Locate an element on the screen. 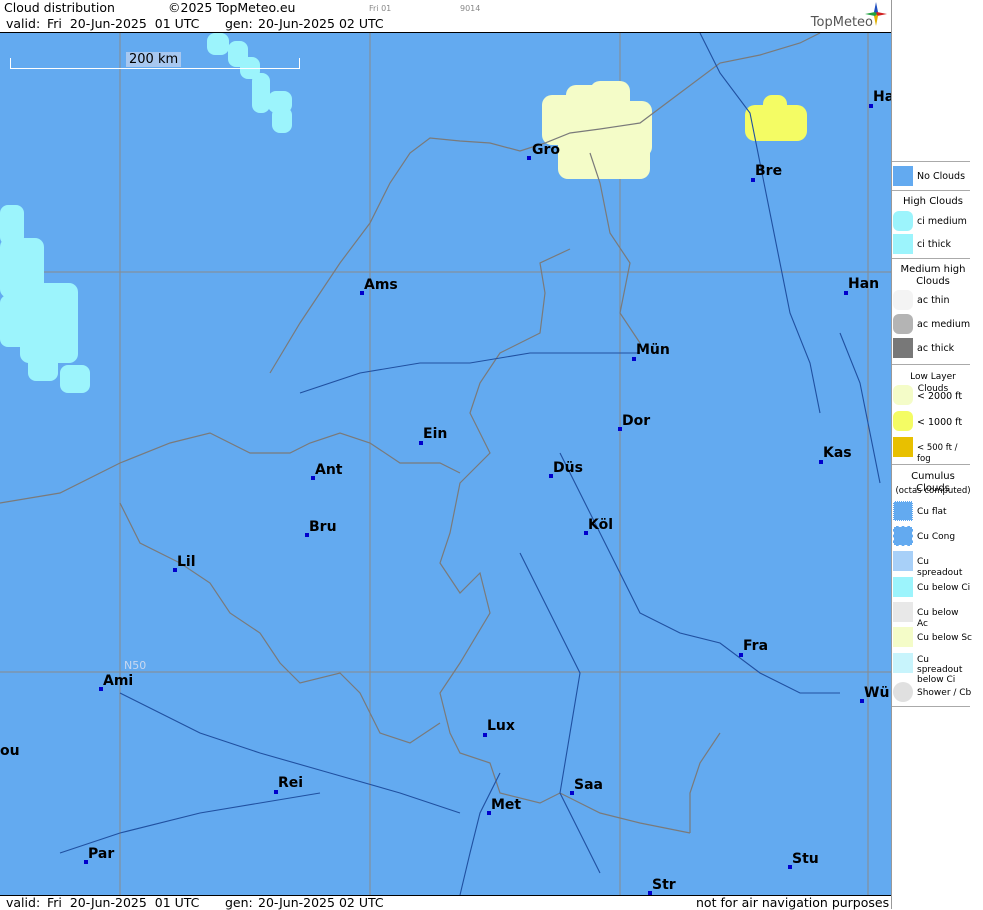 The height and width of the screenshot is (910, 983). city-label: Par is located at coordinates (101, 854).